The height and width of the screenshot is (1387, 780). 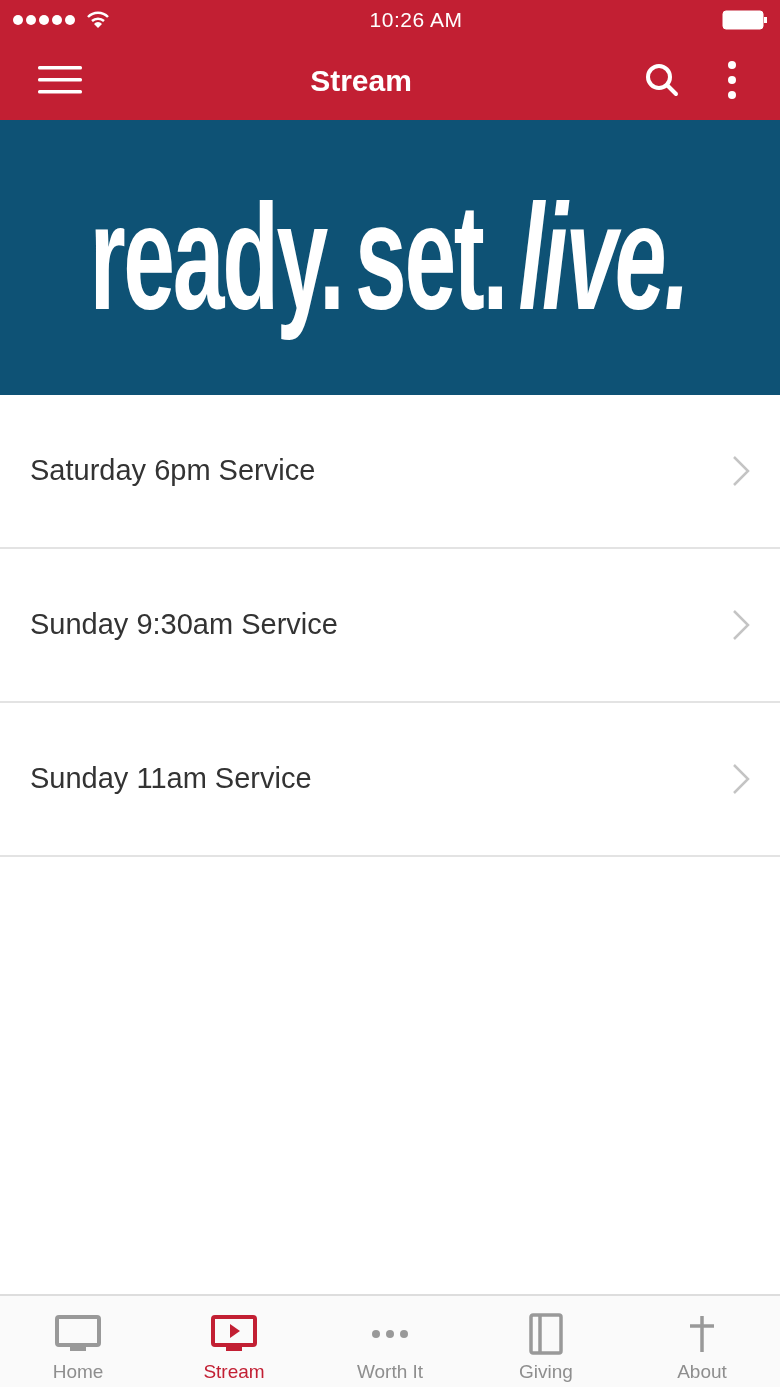 What do you see at coordinates (732, 80) in the screenshot?
I see `more-icon` at bounding box center [732, 80].